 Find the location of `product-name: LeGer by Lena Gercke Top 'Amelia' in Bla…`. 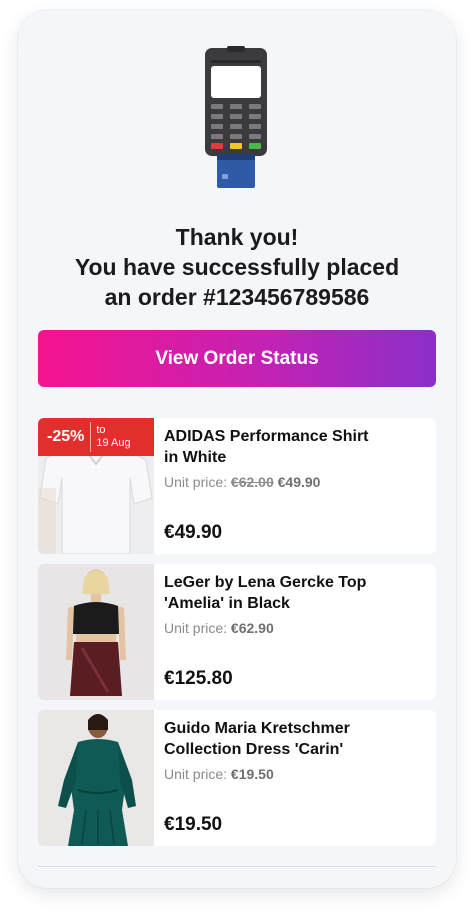

product-name: LeGer by Lena Gercke Top 'Amelia' in Bla… is located at coordinates (296, 593).